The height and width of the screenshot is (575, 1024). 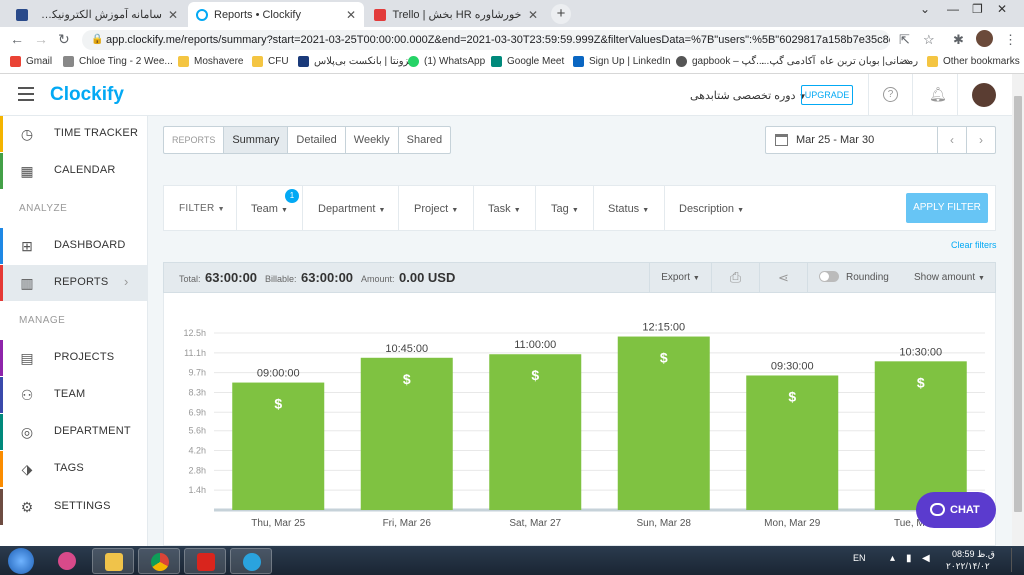 I want to click on university-favicon-icon, so click(x=22, y=14).